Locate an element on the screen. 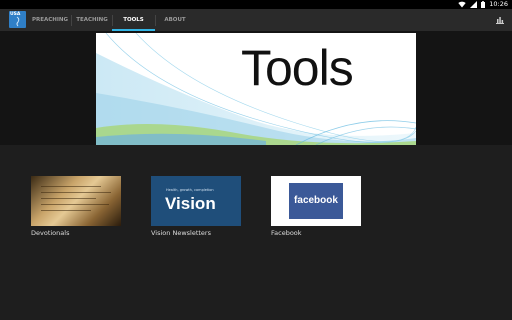 The height and width of the screenshot is (320, 512). map-icon is located at coordinates (18, 21).